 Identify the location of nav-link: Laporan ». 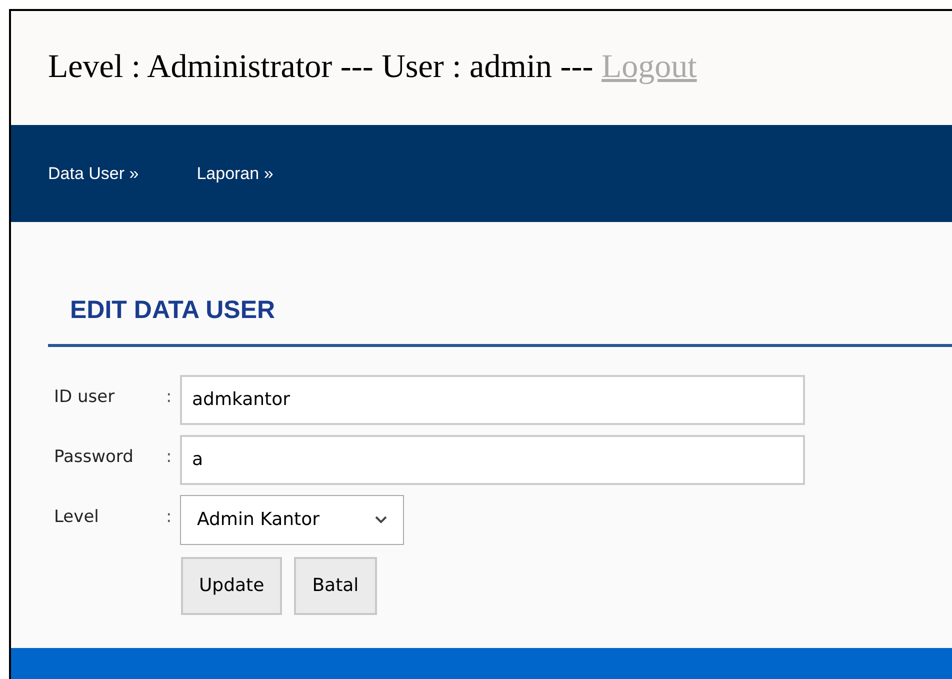
(235, 173).